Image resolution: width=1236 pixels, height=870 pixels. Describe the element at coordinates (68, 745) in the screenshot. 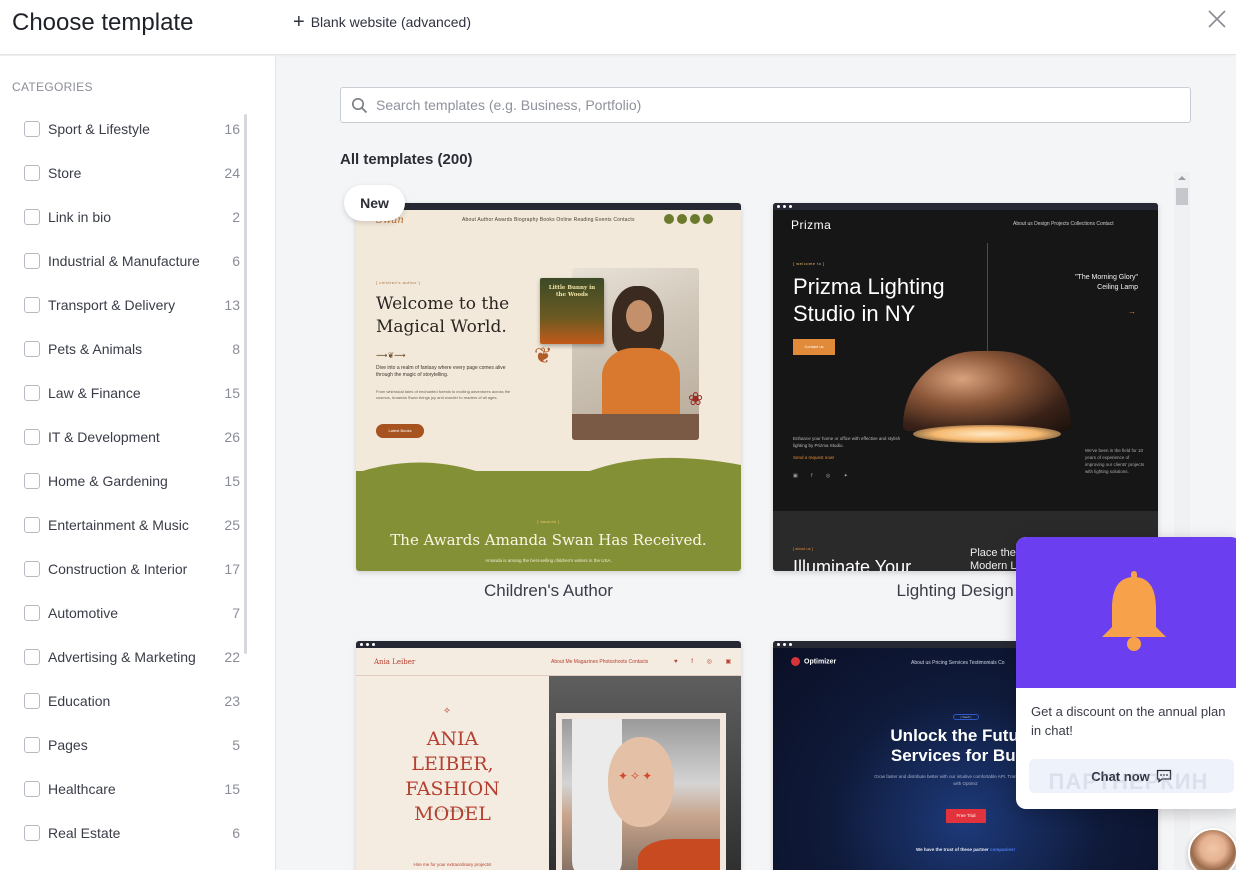

I see `category-label: Pages` at that location.